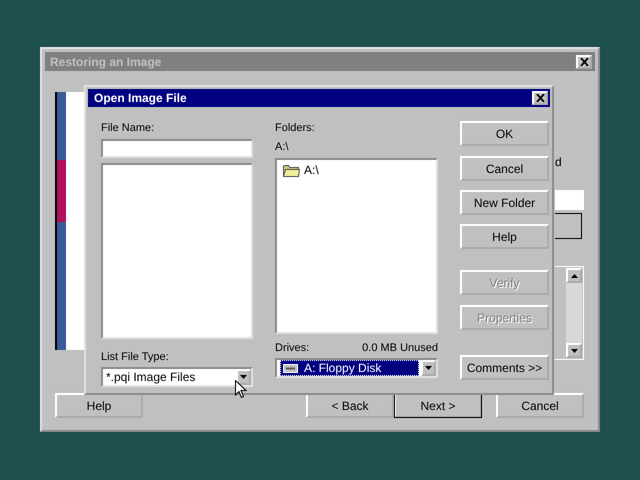 The width and height of the screenshot is (640, 480). I want to click on folder-list: A:\, so click(356, 246).